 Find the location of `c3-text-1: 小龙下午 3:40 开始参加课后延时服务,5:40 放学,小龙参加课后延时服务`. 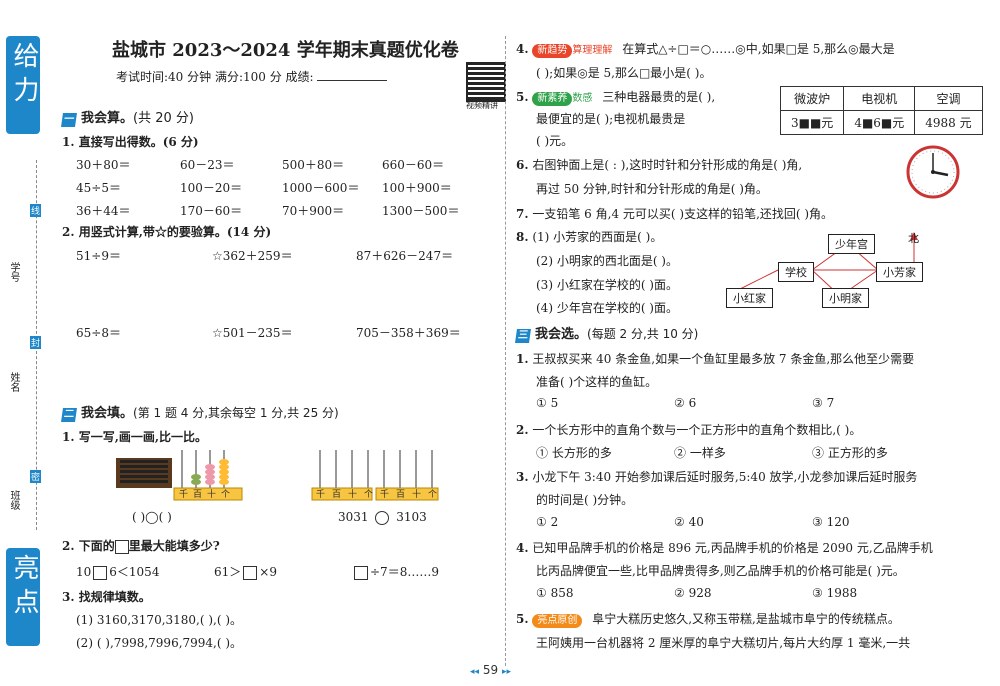

c3-text-1: 小龙下午 3:40 开始参加课后延时服务,5:40 放学,小龙参加课后延时服务 is located at coordinates (725, 477).